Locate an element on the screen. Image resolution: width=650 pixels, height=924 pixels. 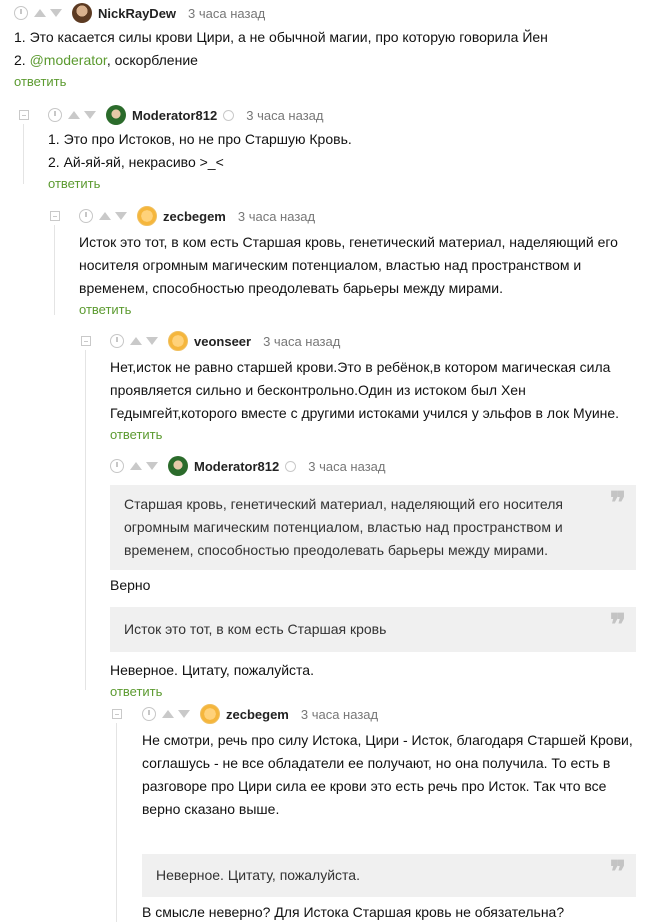
comment-text: Верно is located at coordinates (130, 585).